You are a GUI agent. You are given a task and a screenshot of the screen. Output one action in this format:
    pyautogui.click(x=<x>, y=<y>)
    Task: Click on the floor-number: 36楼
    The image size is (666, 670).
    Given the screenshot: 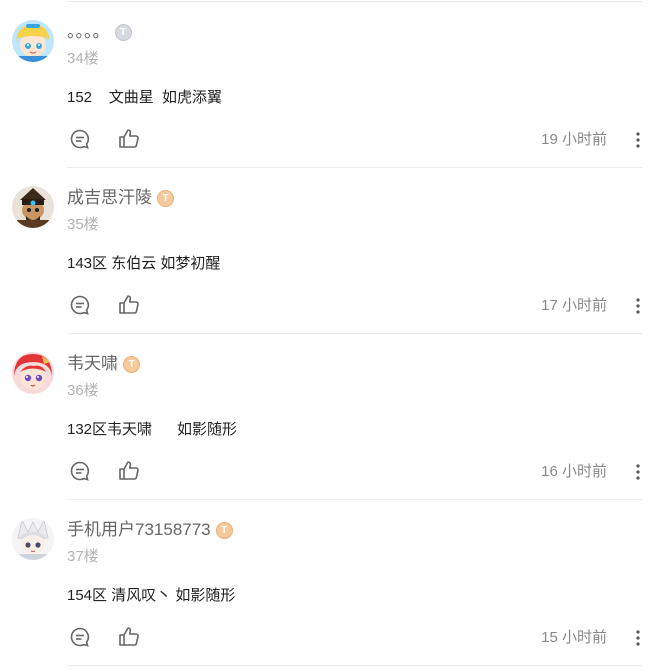 What is the action you would take?
    pyautogui.click(x=83, y=390)
    